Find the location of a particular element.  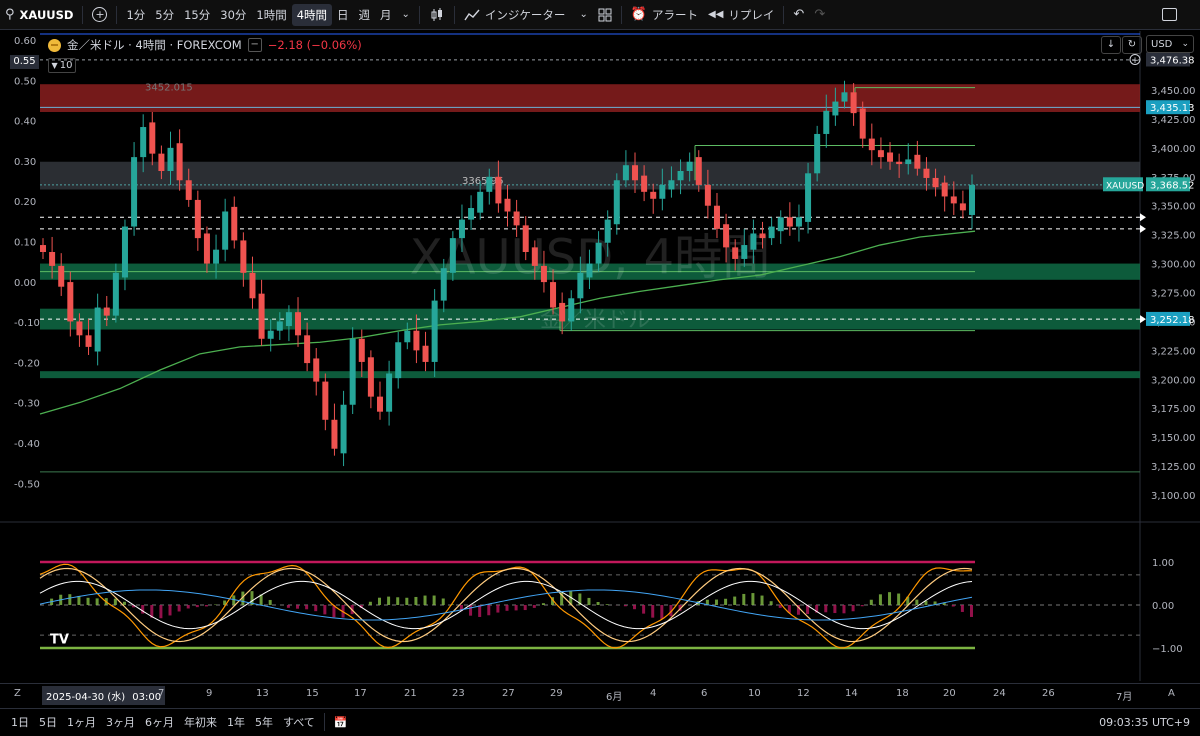

range-all: すべて is located at coordinates (299, 722).